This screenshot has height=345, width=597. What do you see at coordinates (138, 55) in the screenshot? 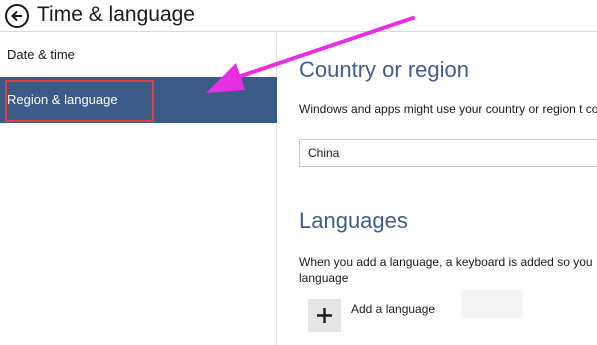
I see `sidebar-item-date-time: Date & time` at bounding box center [138, 55].